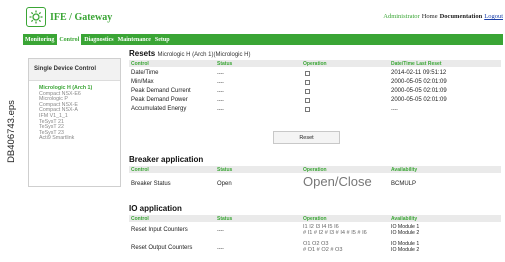 This screenshot has width=505, height=262. What do you see at coordinates (401, 16) in the screenshot?
I see `user-role-label: Administrator` at bounding box center [401, 16].